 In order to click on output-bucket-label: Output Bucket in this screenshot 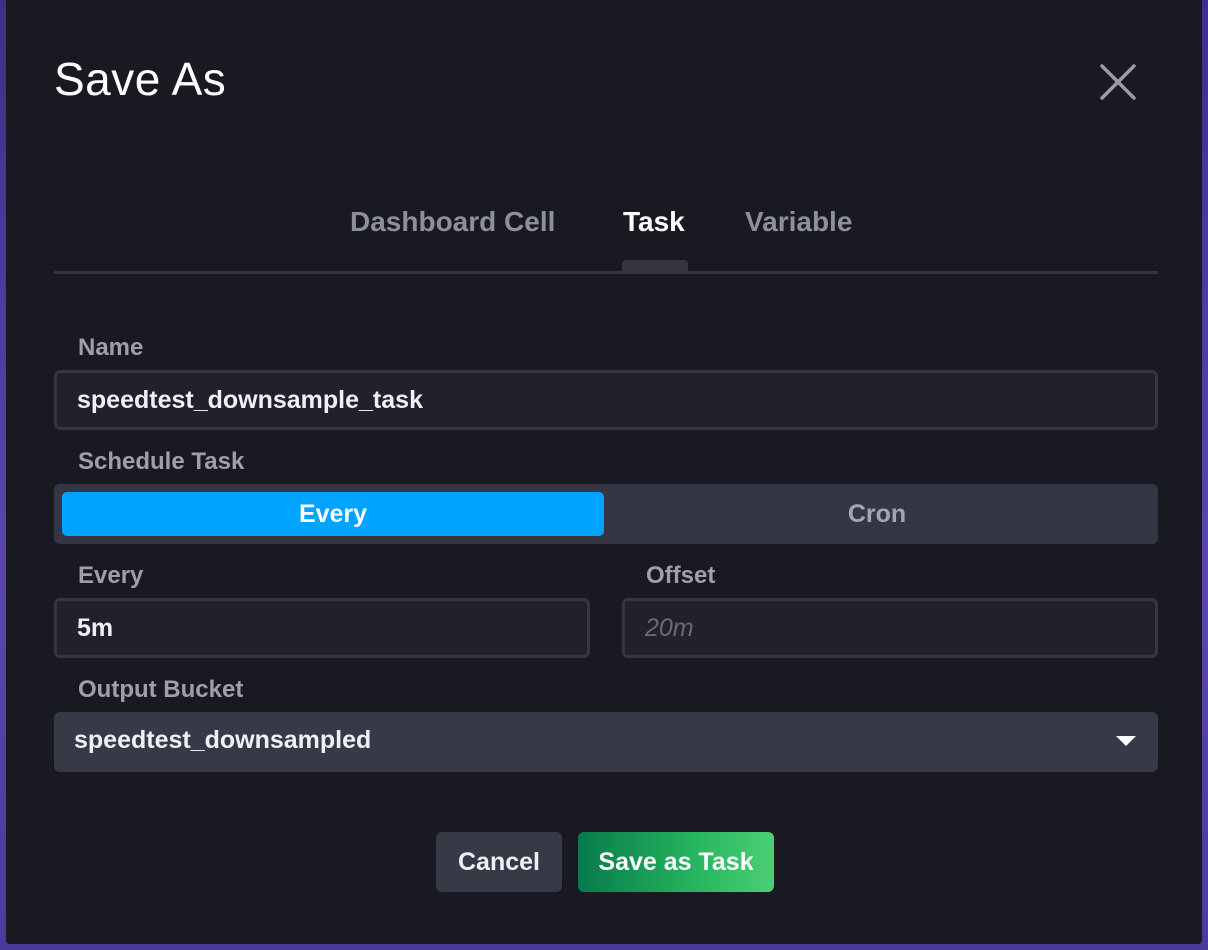, I will do `click(161, 689)`.